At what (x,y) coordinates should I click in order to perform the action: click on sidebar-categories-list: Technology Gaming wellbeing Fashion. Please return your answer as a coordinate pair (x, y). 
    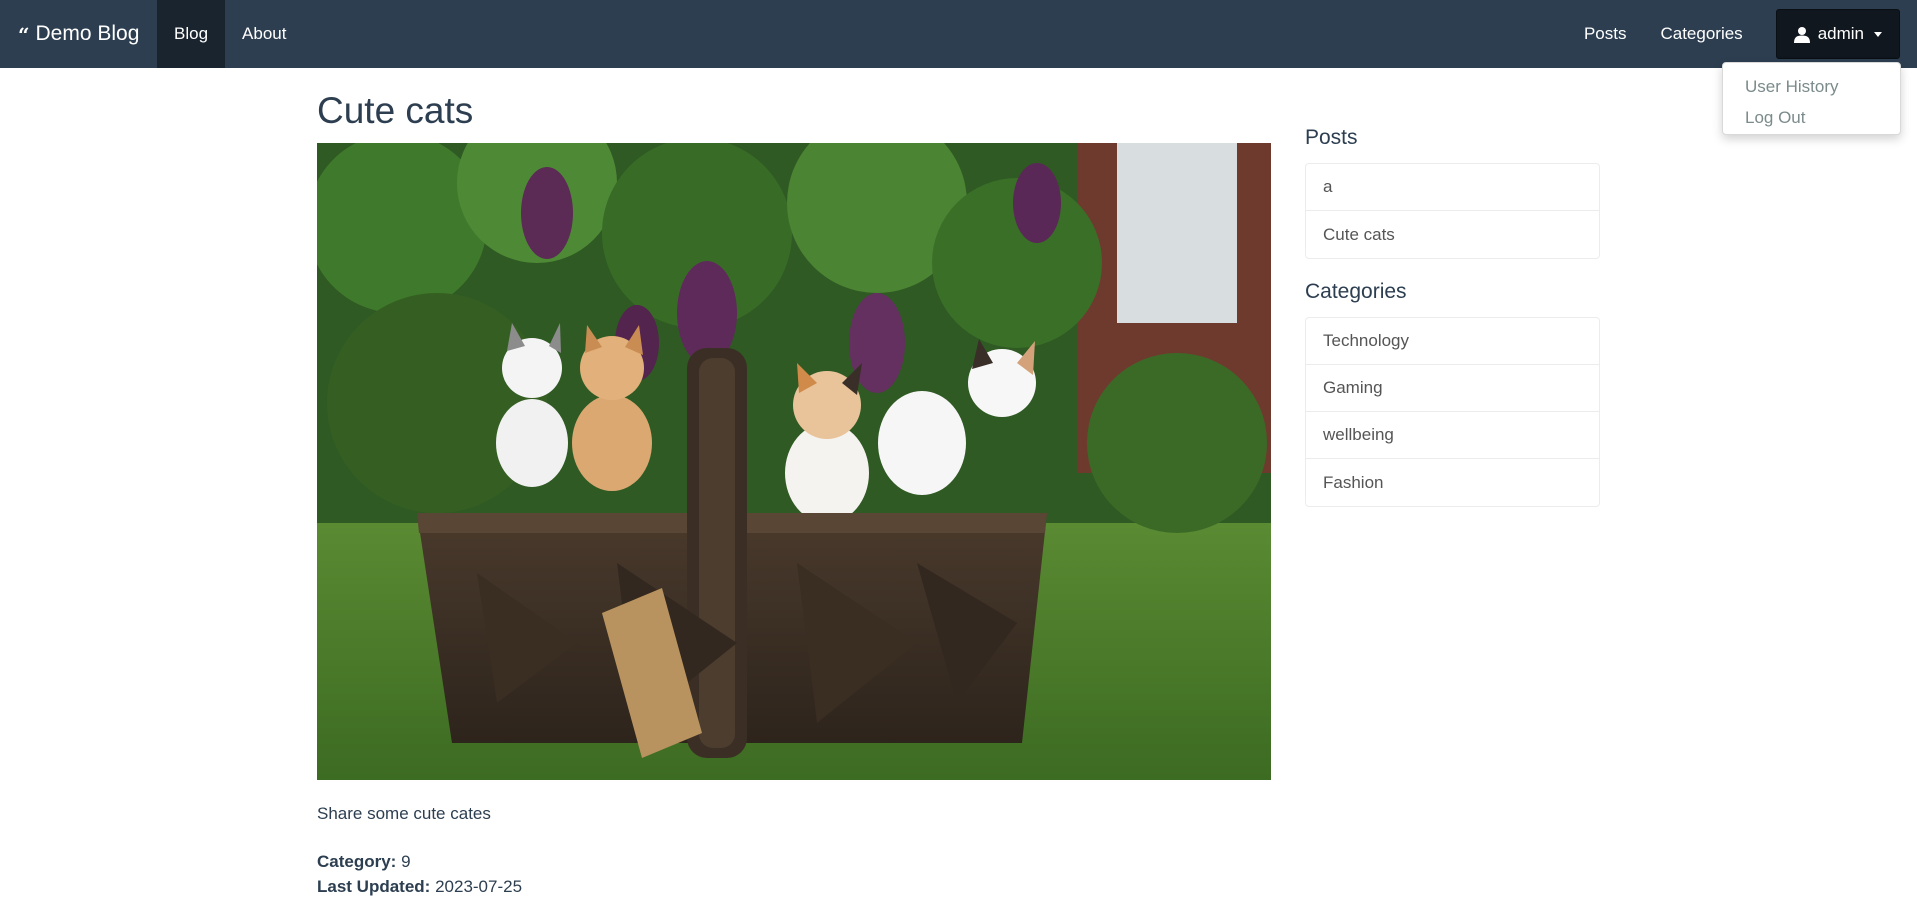
    Looking at the image, I should click on (1452, 412).